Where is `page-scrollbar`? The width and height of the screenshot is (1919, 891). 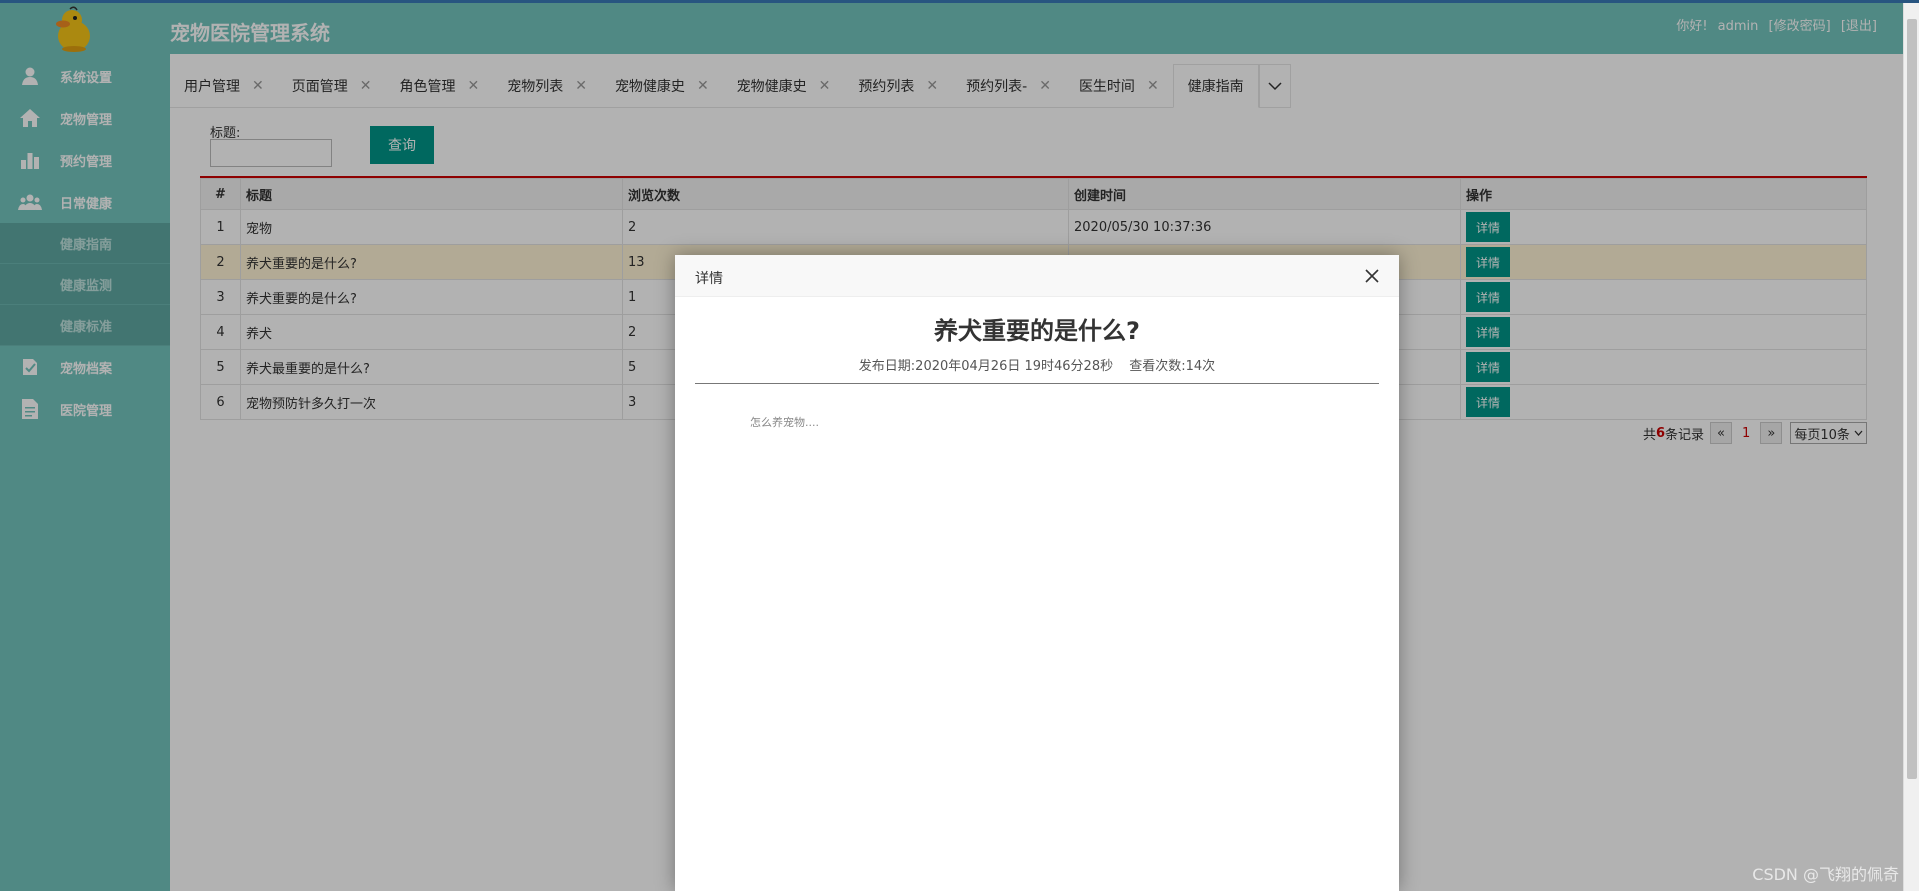 page-scrollbar is located at coordinates (1911, 447).